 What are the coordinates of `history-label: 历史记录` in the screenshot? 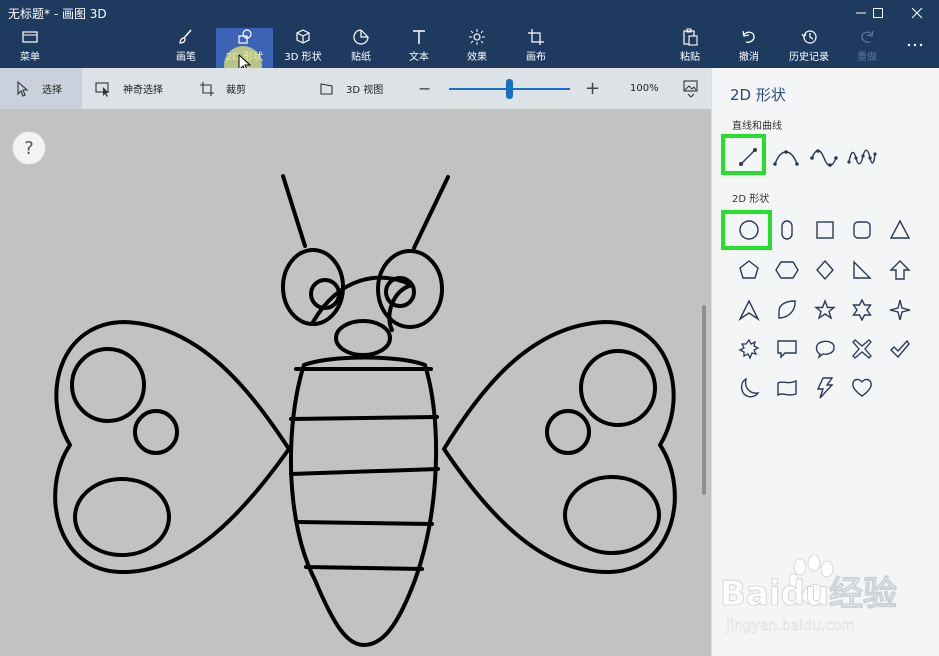 It's located at (809, 57).